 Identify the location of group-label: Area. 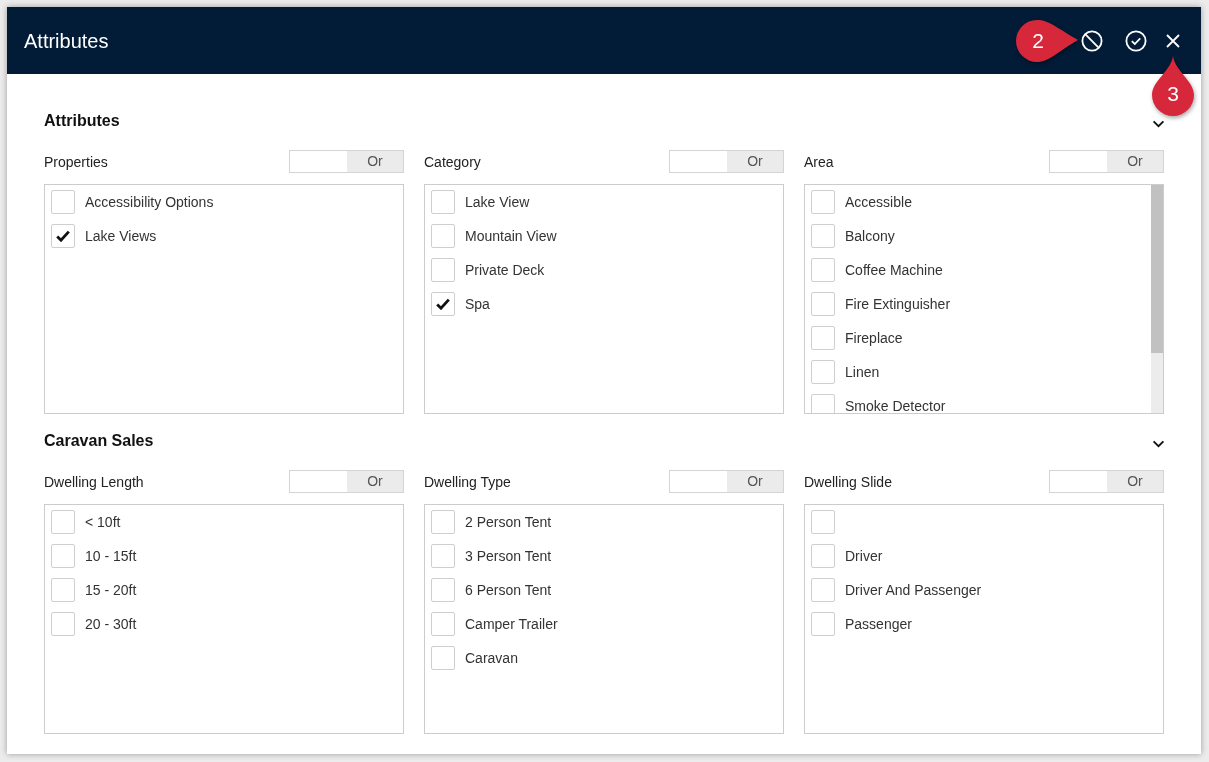
(819, 161).